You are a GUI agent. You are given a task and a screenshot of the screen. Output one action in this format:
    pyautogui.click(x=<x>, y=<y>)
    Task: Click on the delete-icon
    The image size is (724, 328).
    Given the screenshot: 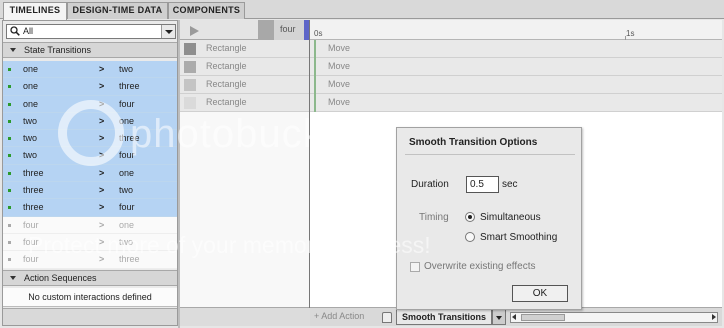 What is the action you would take?
    pyautogui.click(x=387, y=317)
    